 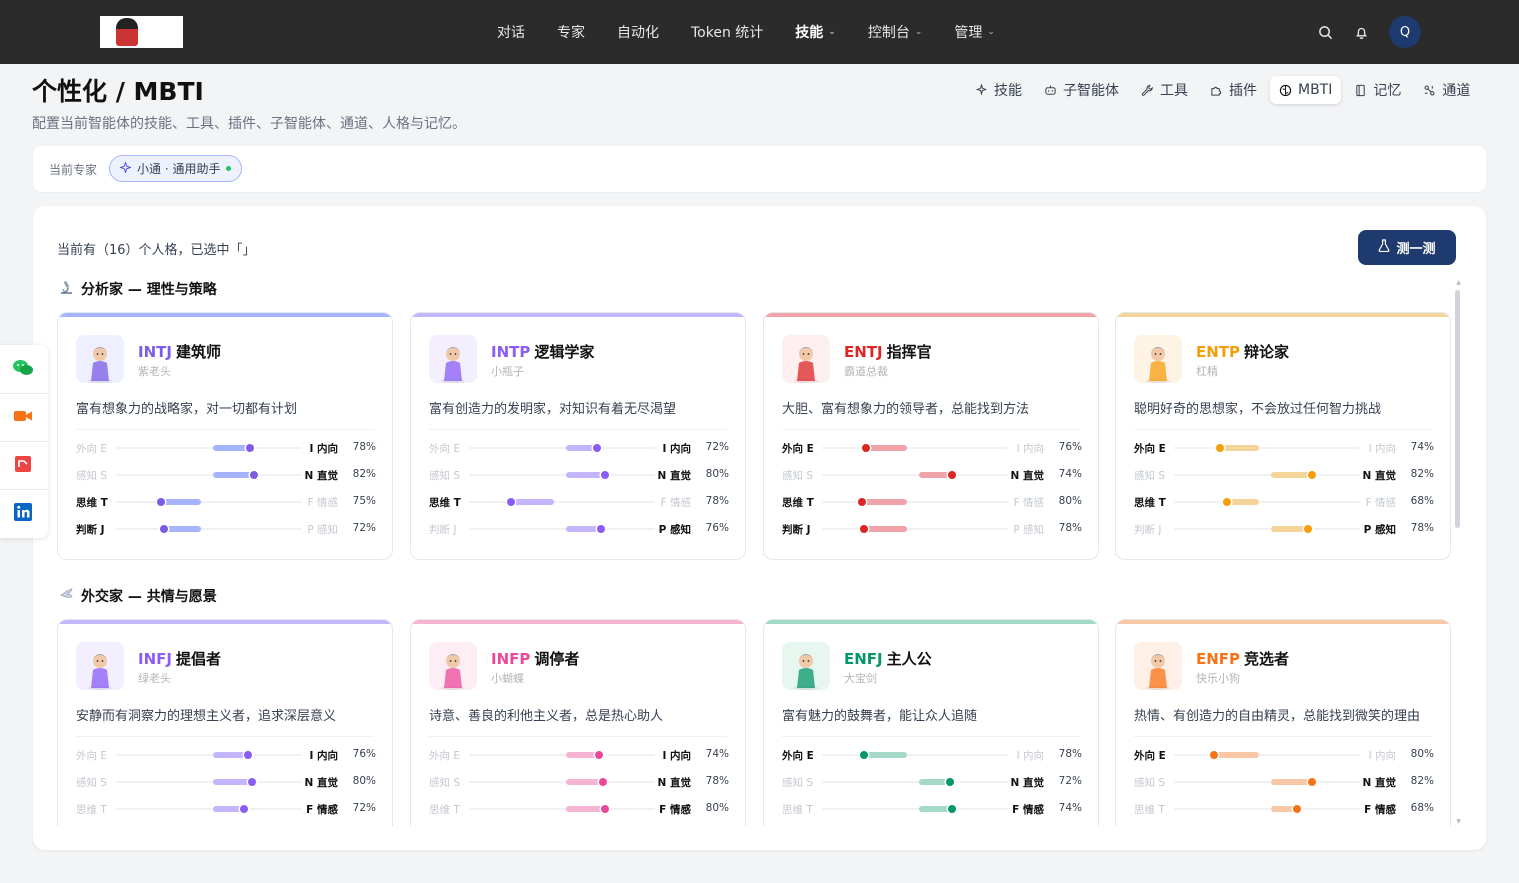 I want to click on user-avatar: Q, so click(x=1405, y=32).